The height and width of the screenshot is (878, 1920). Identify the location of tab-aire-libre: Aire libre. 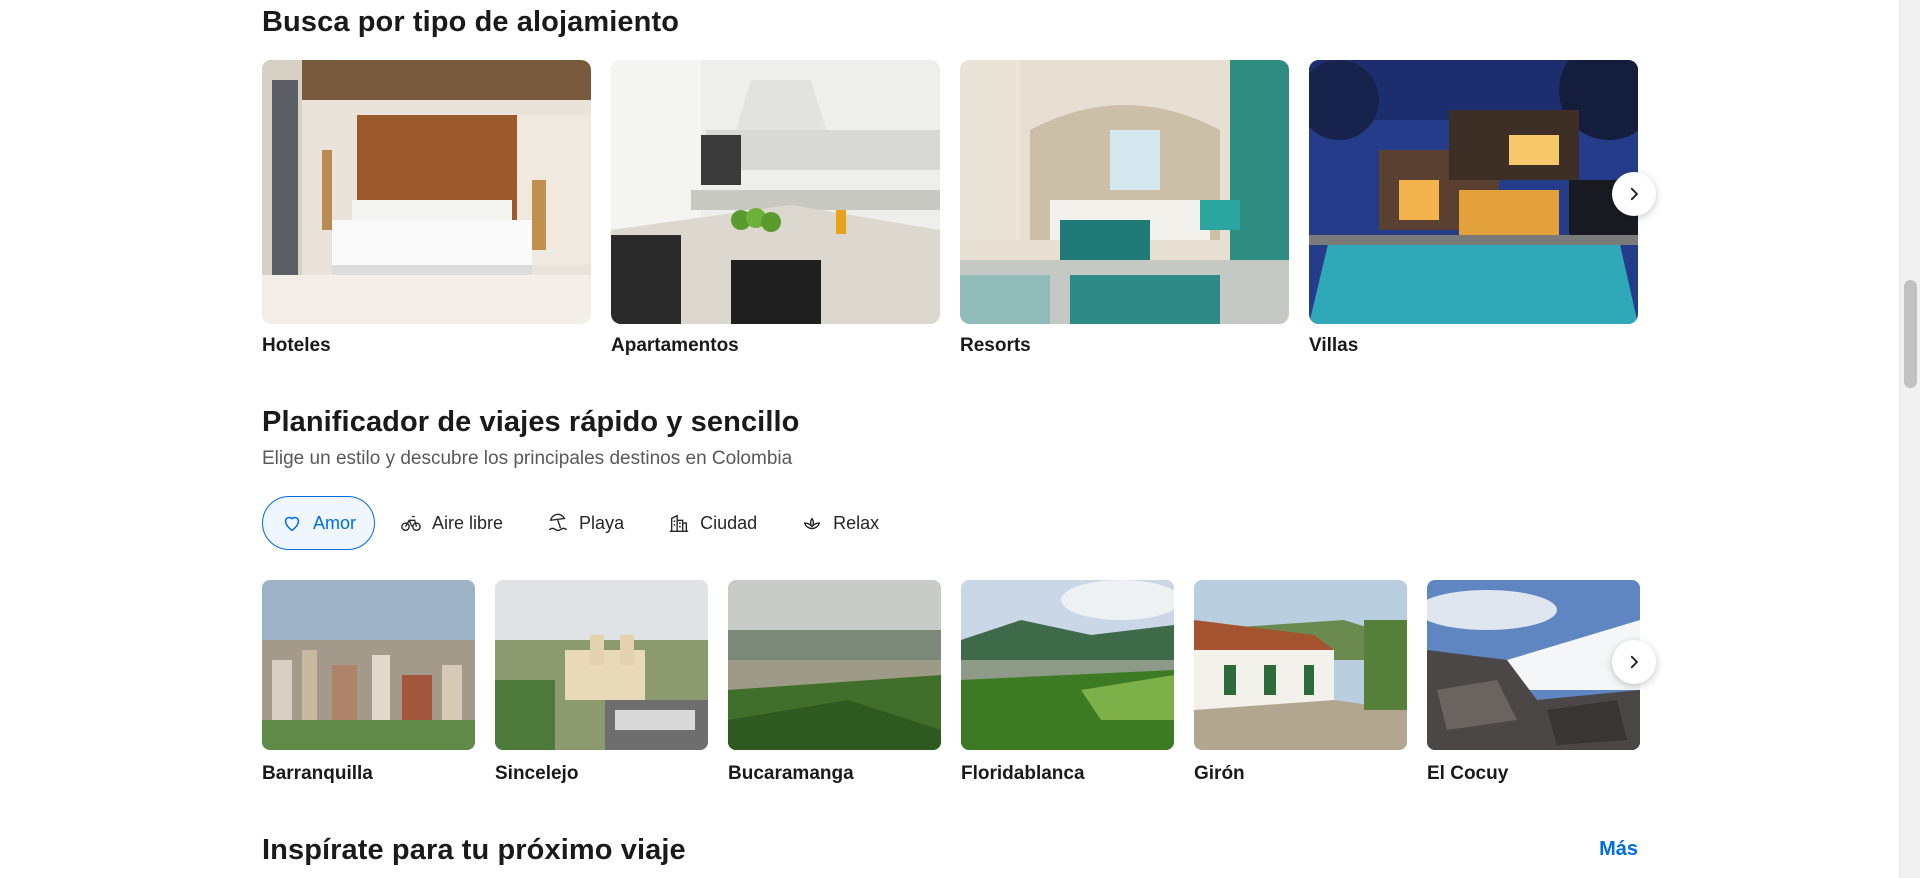
(451, 523).